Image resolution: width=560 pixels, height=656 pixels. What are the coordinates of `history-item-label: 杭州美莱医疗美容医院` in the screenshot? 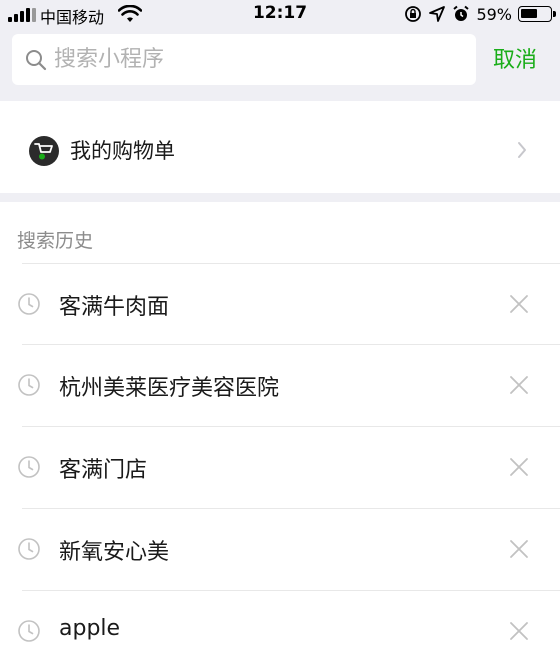 It's located at (169, 388).